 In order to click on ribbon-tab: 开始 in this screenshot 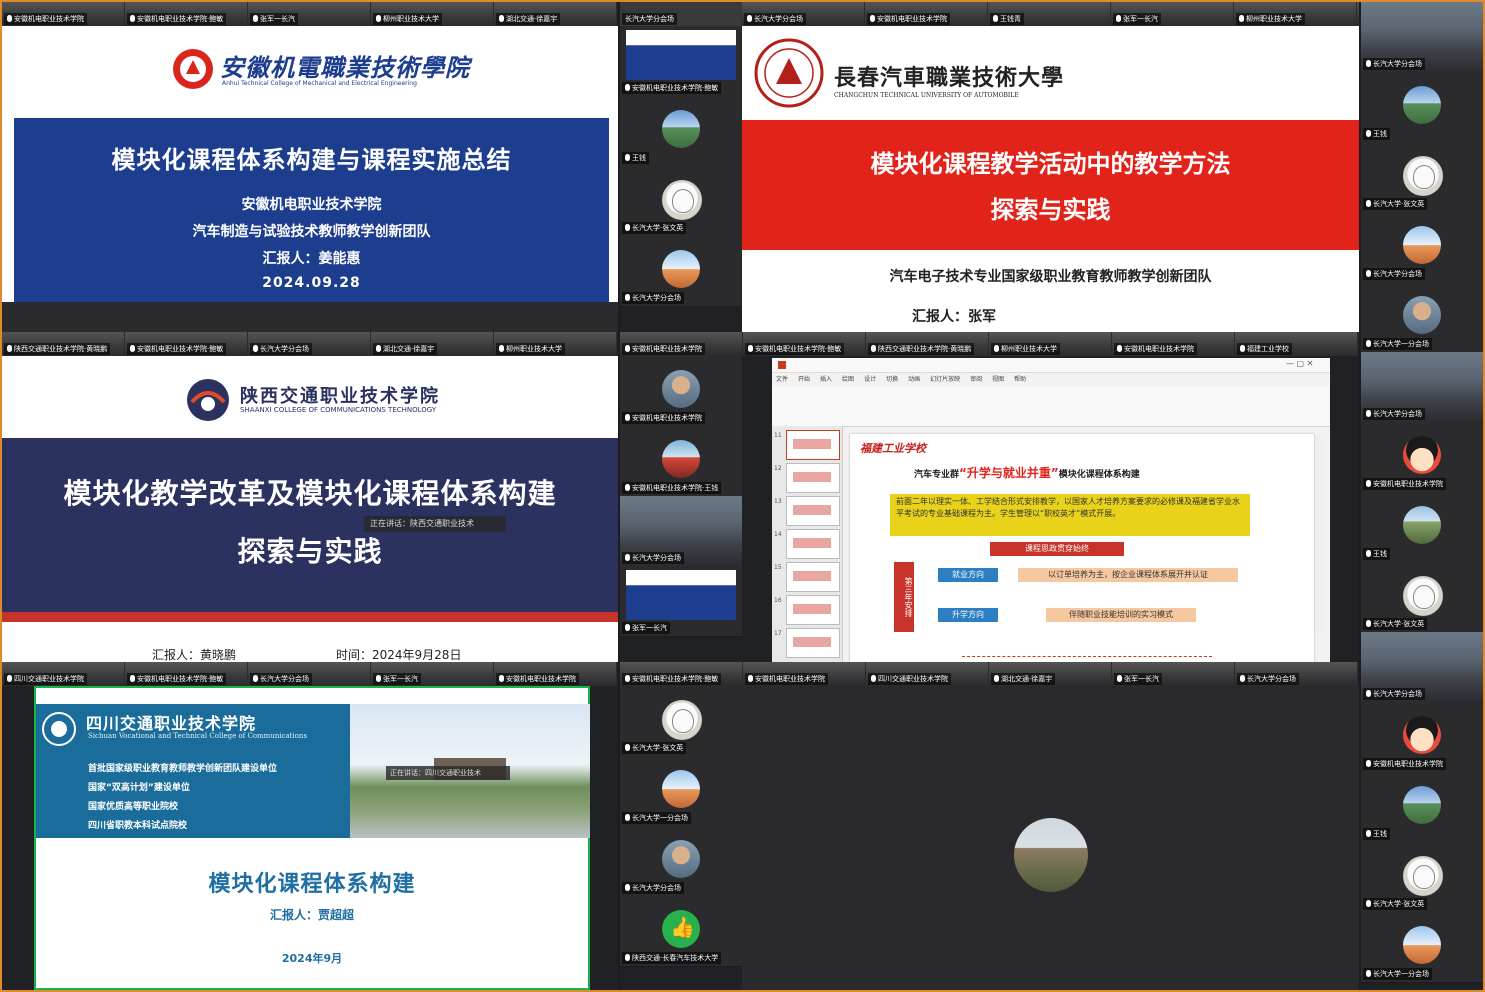, I will do `click(804, 379)`.